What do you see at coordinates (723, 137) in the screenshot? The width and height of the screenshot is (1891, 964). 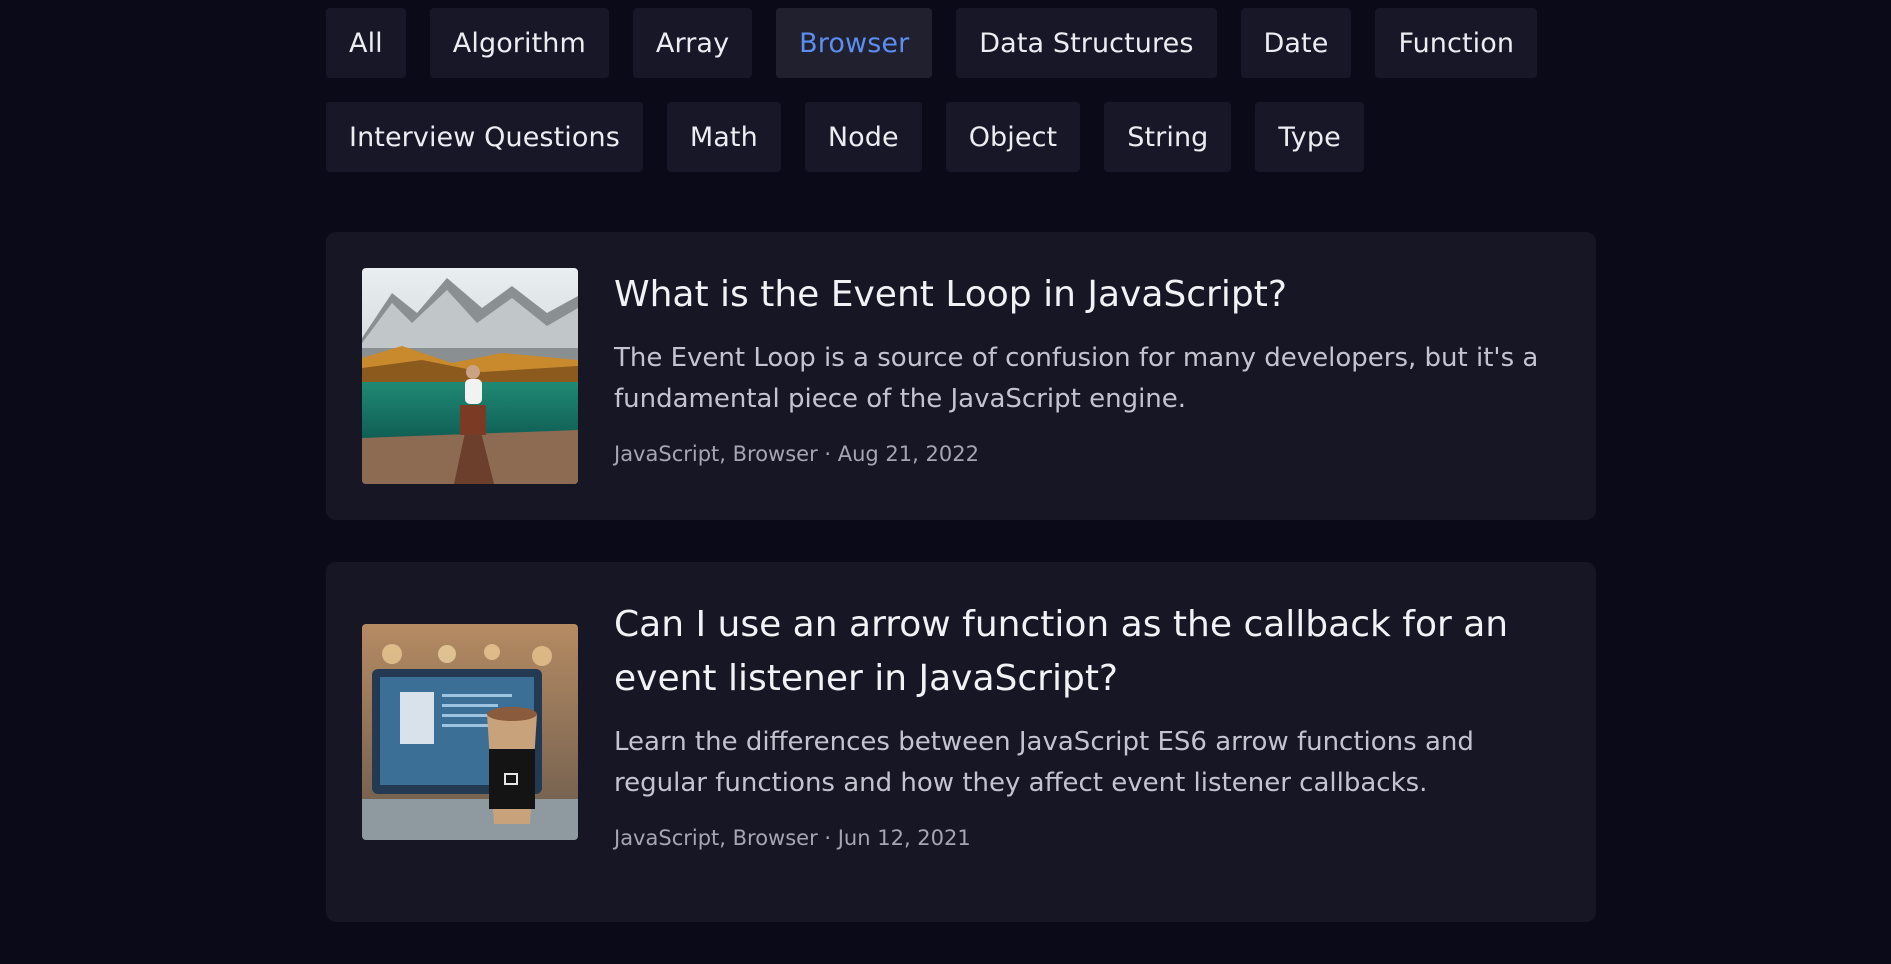 I see `filter-chip-math: Math` at bounding box center [723, 137].